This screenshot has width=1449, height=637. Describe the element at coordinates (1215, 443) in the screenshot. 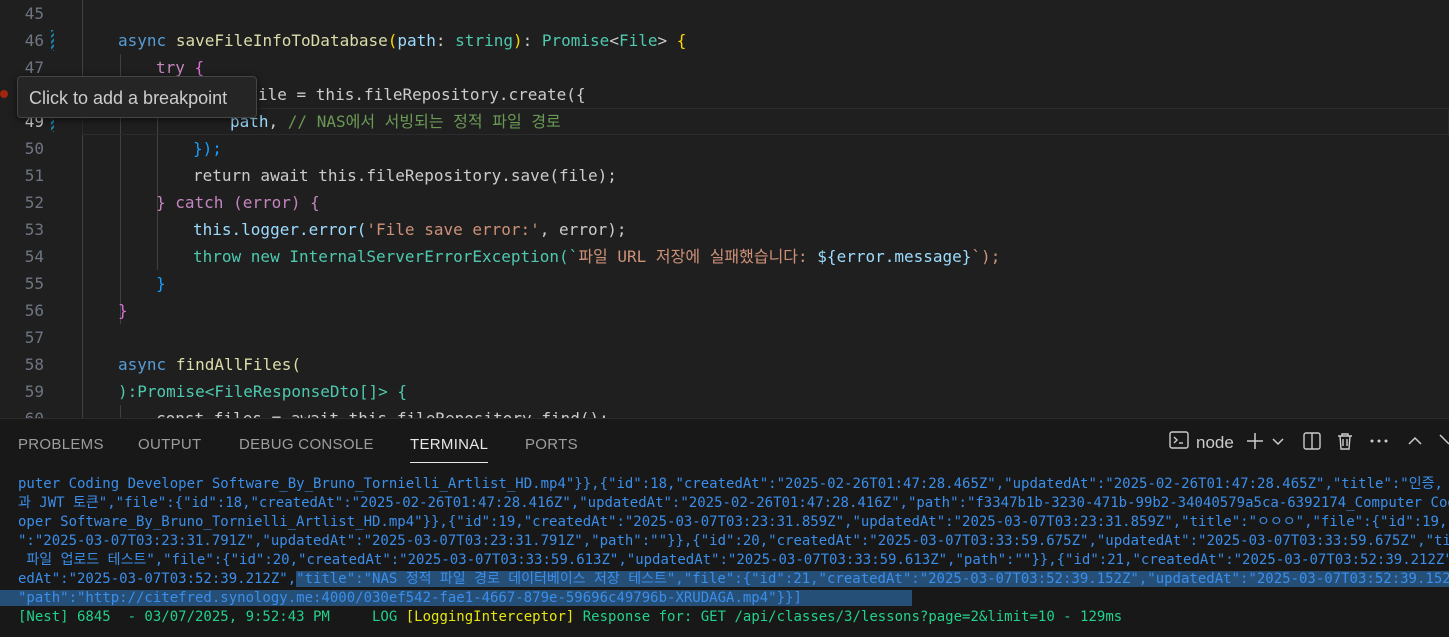

I see `terminal-name: node` at that location.